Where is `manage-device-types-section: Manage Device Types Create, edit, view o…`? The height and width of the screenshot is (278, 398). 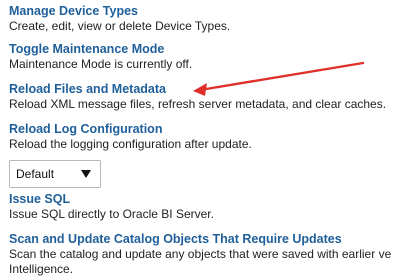 manage-device-types-section: Manage Device Types Create, edit, view o… is located at coordinates (203, 19).